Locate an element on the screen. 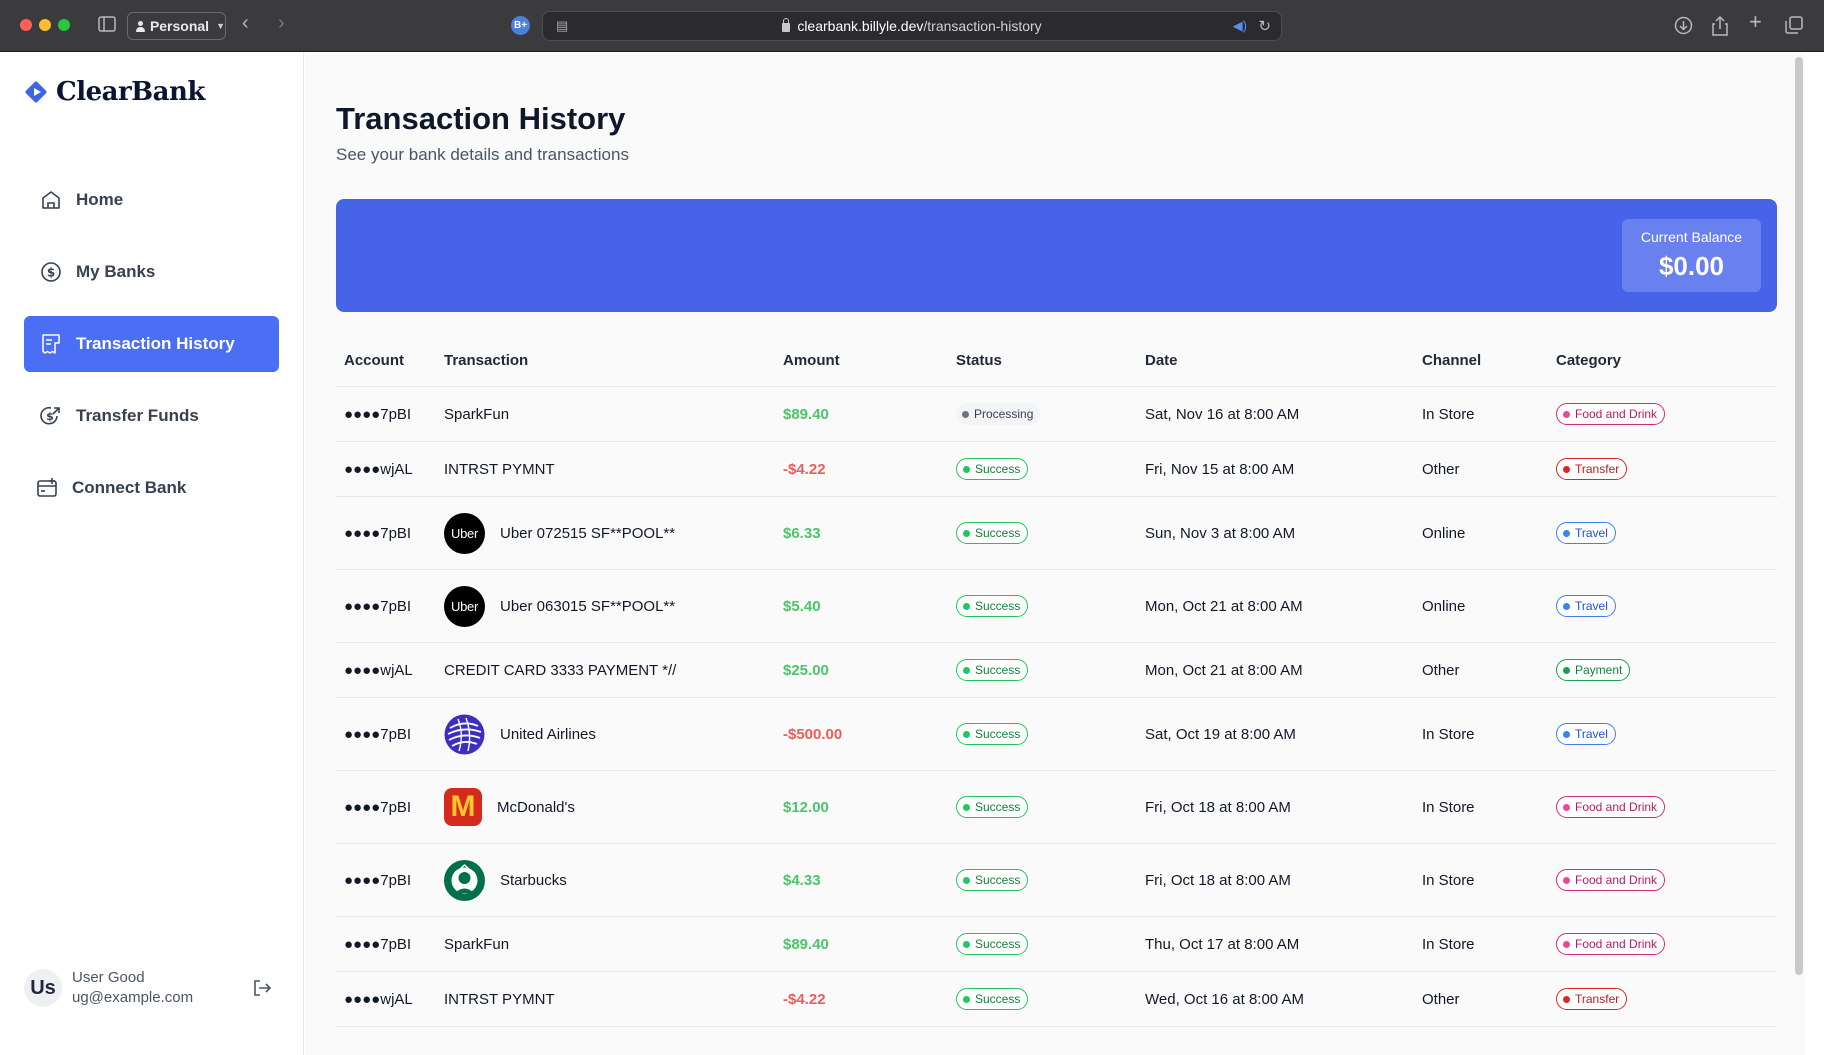 Image resolution: width=1824 pixels, height=1055 pixels. url-path: /transaction-history is located at coordinates (982, 26).